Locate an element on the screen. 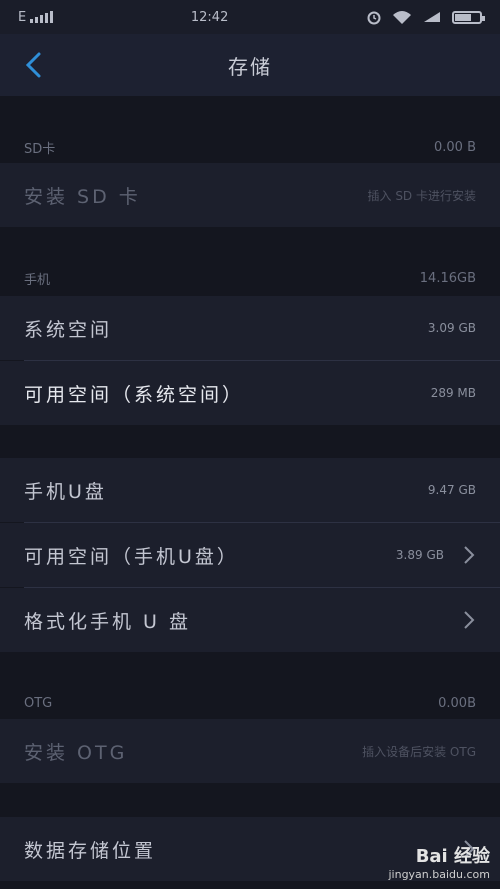 The image size is (500, 889). system-space-label: 系统空间 is located at coordinates (68, 329).